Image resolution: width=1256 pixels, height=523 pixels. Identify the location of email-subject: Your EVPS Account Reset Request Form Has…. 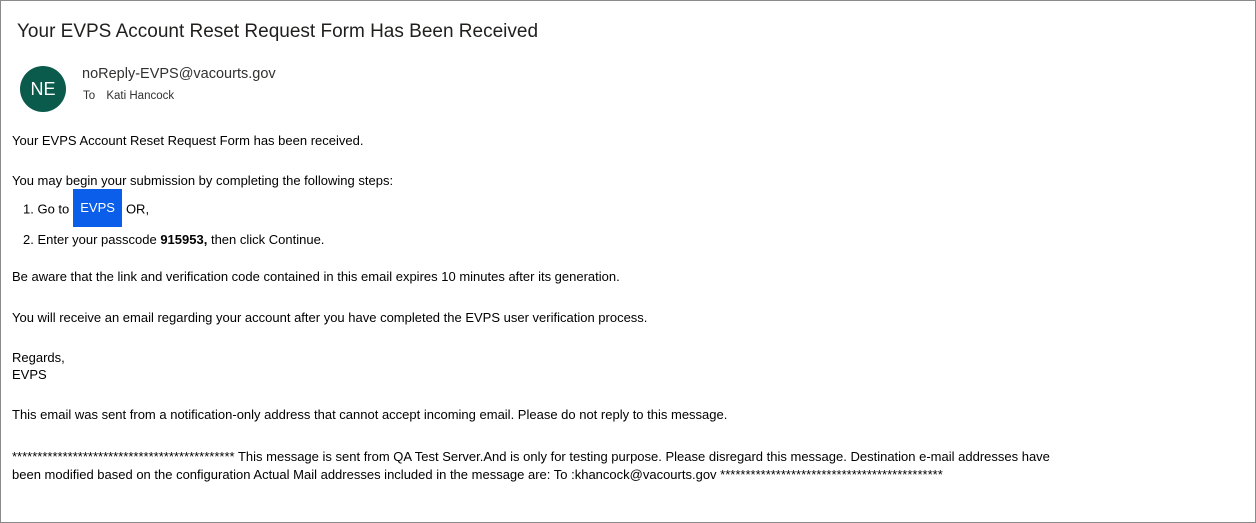
(278, 31).